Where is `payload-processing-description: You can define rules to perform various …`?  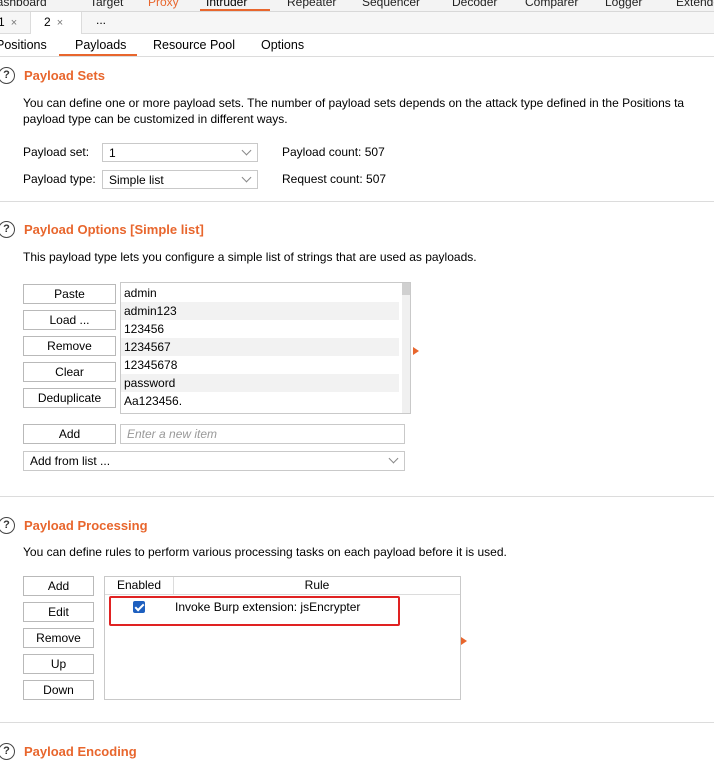 payload-processing-description: You can define rules to perform various … is located at coordinates (265, 552).